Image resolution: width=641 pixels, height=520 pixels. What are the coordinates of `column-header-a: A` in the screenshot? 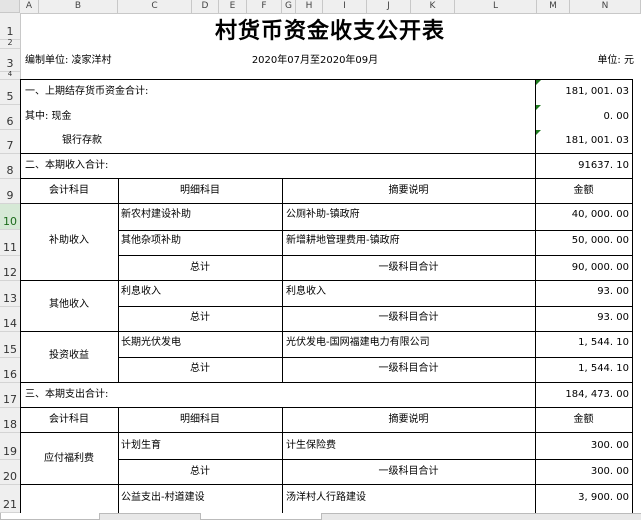 It's located at (29, 6).